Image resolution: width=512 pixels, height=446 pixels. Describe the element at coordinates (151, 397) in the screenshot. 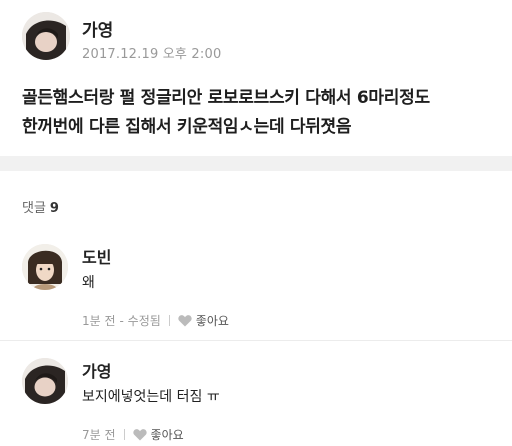

I see `comment-text: 보지에넣엇는데 터짐 ㅠ` at that location.